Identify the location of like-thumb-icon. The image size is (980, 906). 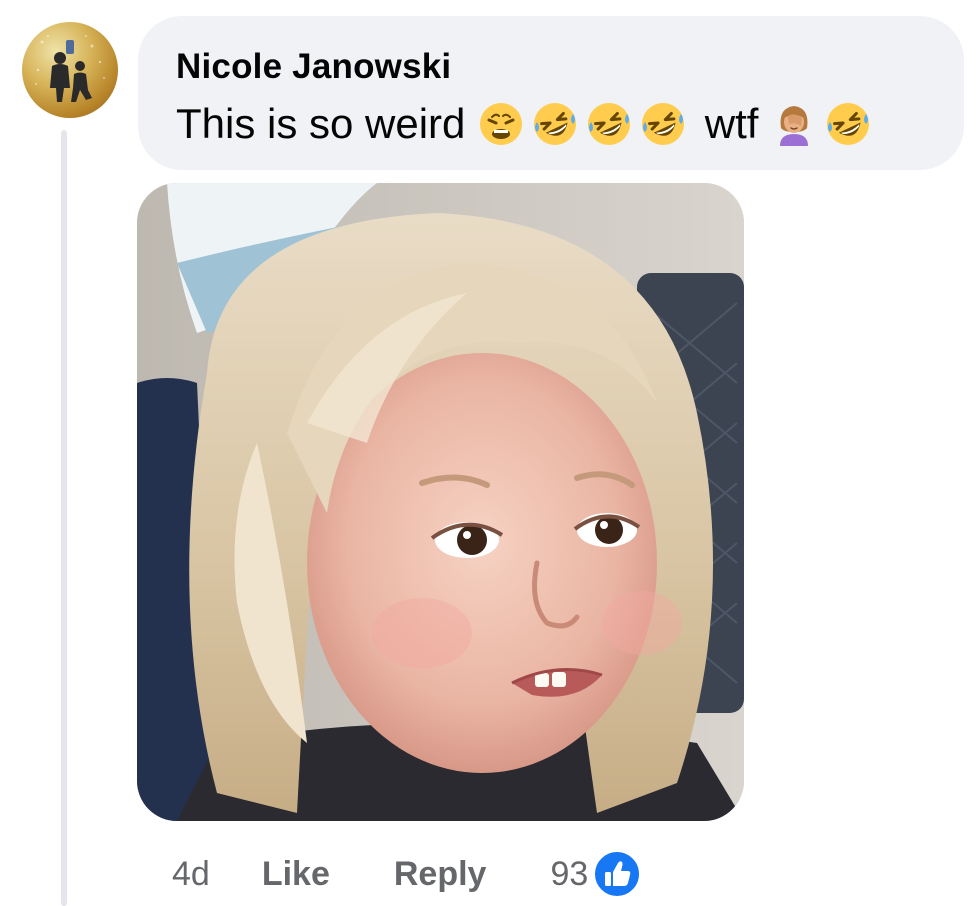
(617, 874).